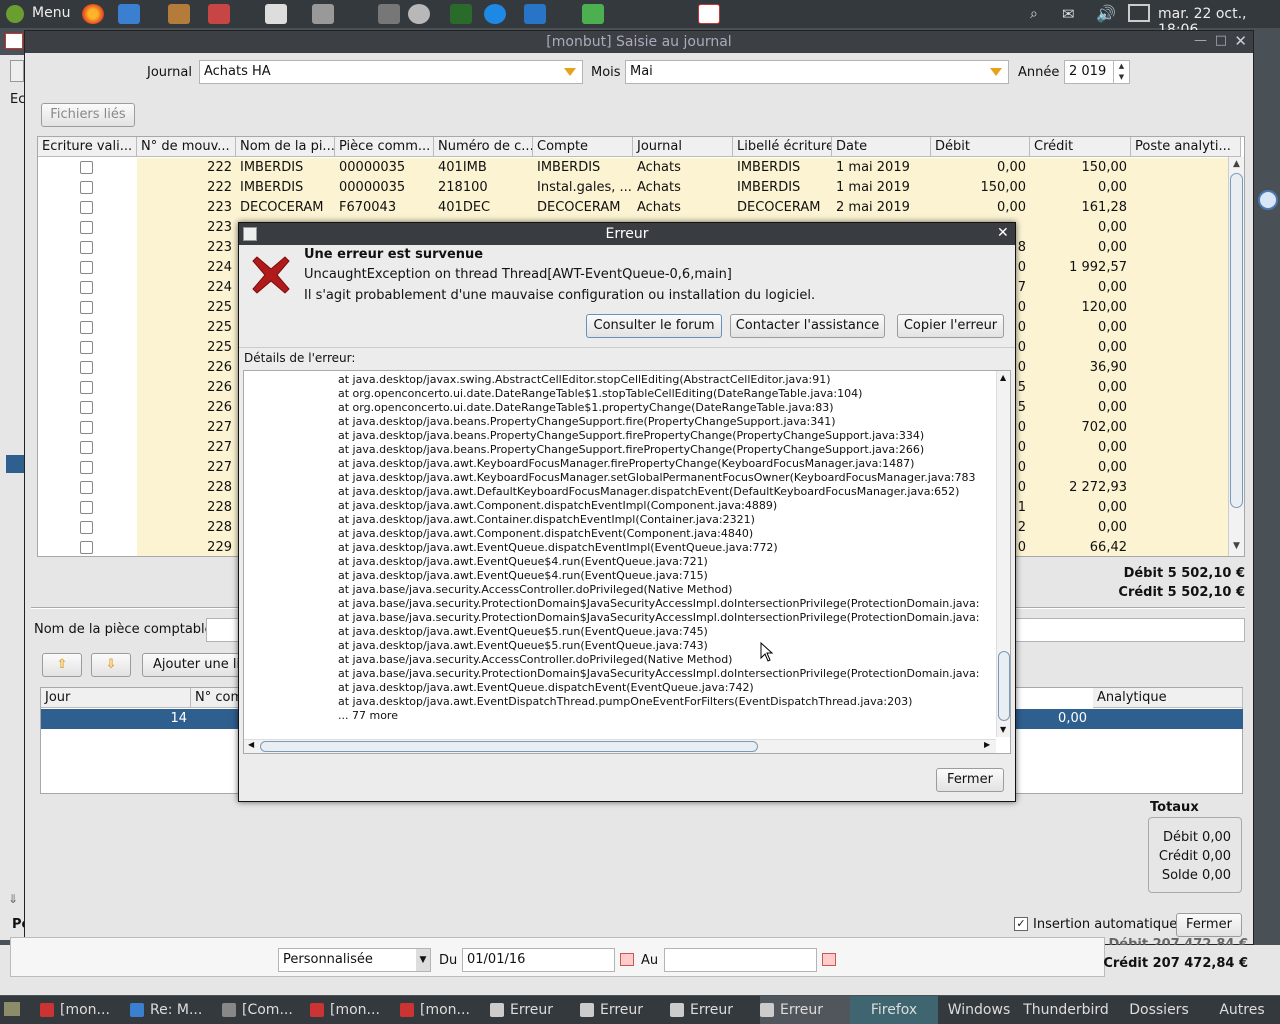 The width and height of the screenshot is (1280, 1024). What do you see at coordinates (354, 960) in the screenshot?
I see `period-select: Personnalisée ▼` at bounding box center [354, 960].